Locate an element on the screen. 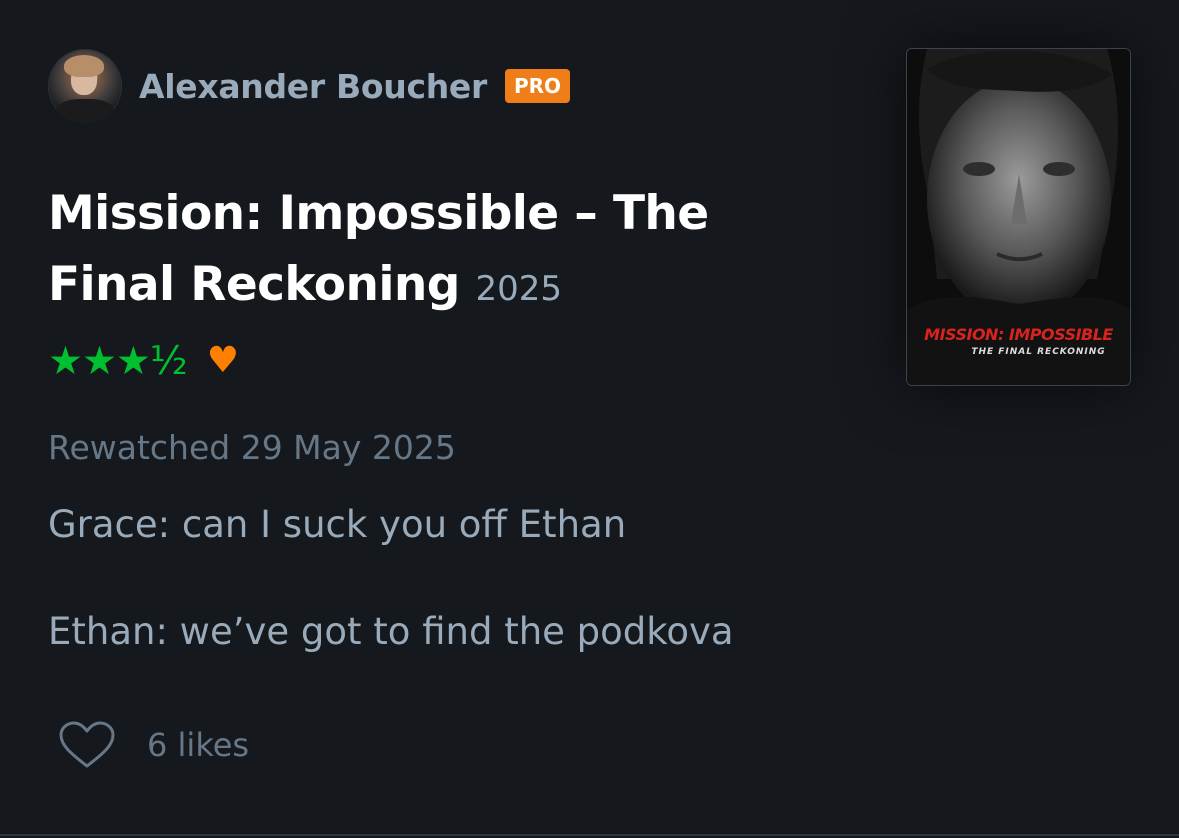 This screenshot has width=1179, height=838. pro-badge: PRO is located at coordinates (537, 86).